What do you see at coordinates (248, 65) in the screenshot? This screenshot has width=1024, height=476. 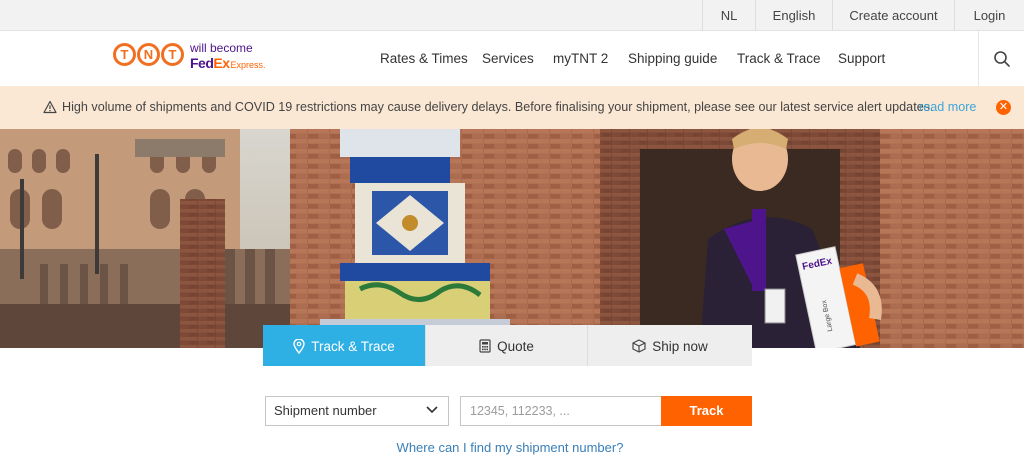 I see `fedex-express: Express.` at bounding box center [248, 65].